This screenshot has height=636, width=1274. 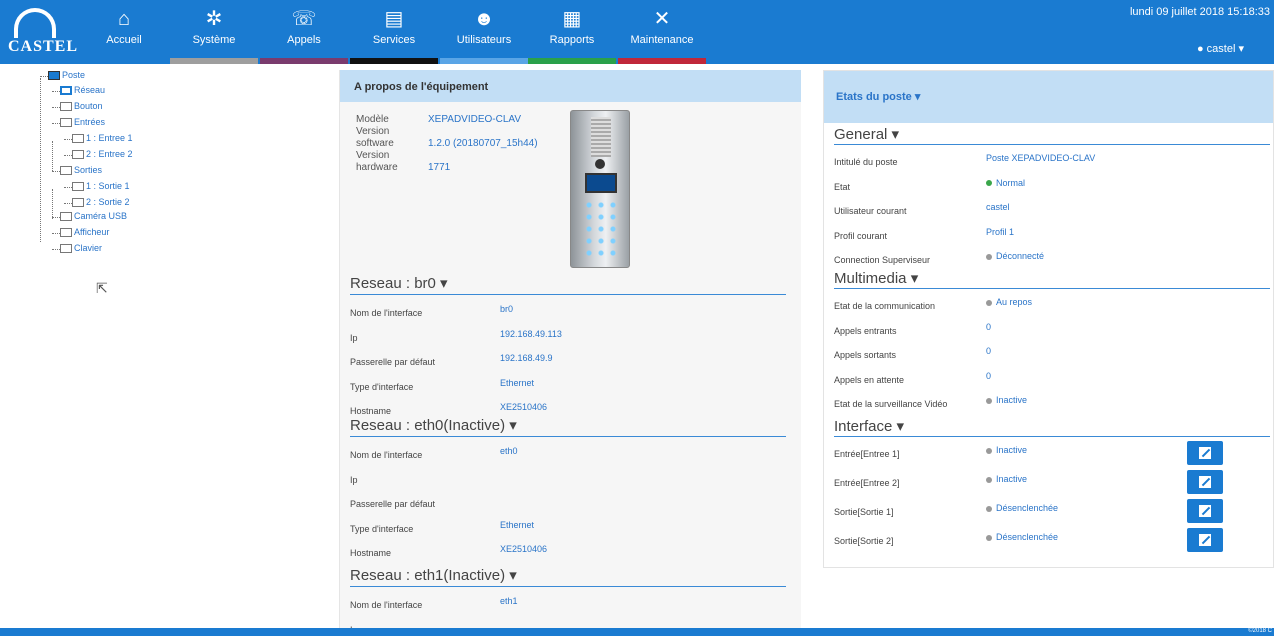 I want to click on tree-item: 1 : Sortie 1, so click(x=101, y=186).